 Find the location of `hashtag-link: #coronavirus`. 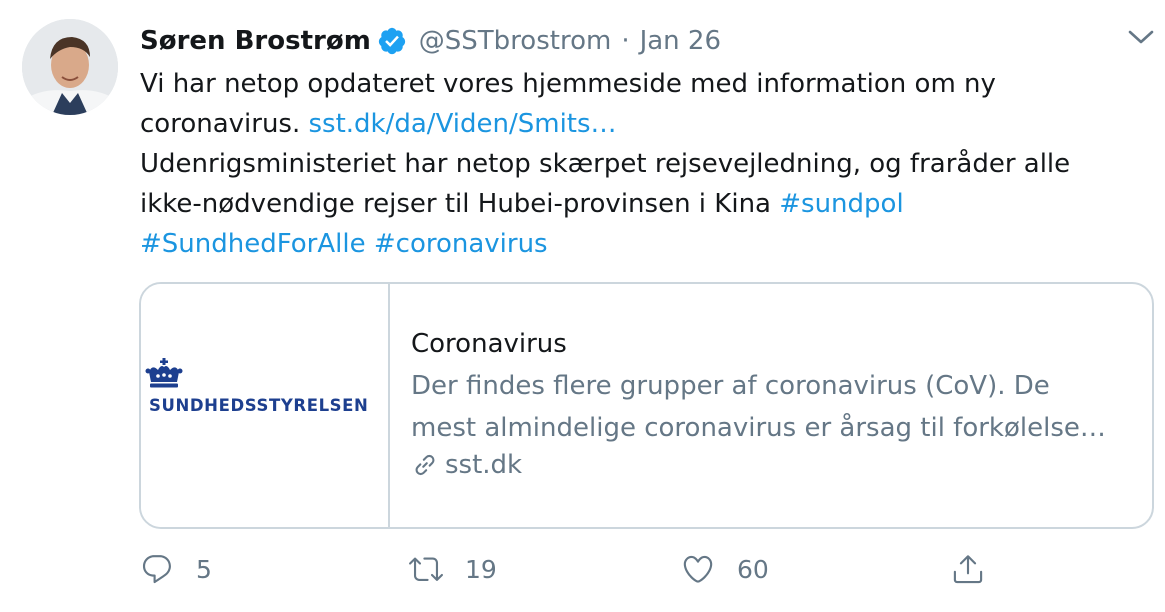

hashtag-link: #coronavirus is located at coordinates (461, 244).